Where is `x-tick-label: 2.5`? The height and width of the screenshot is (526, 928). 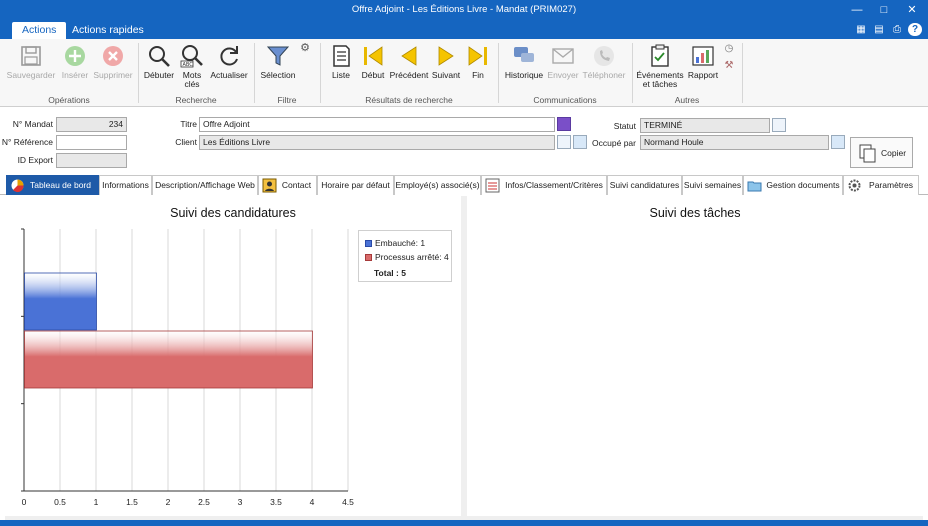 x-tick-label: 2.5 is located at coordinates (204, 502).